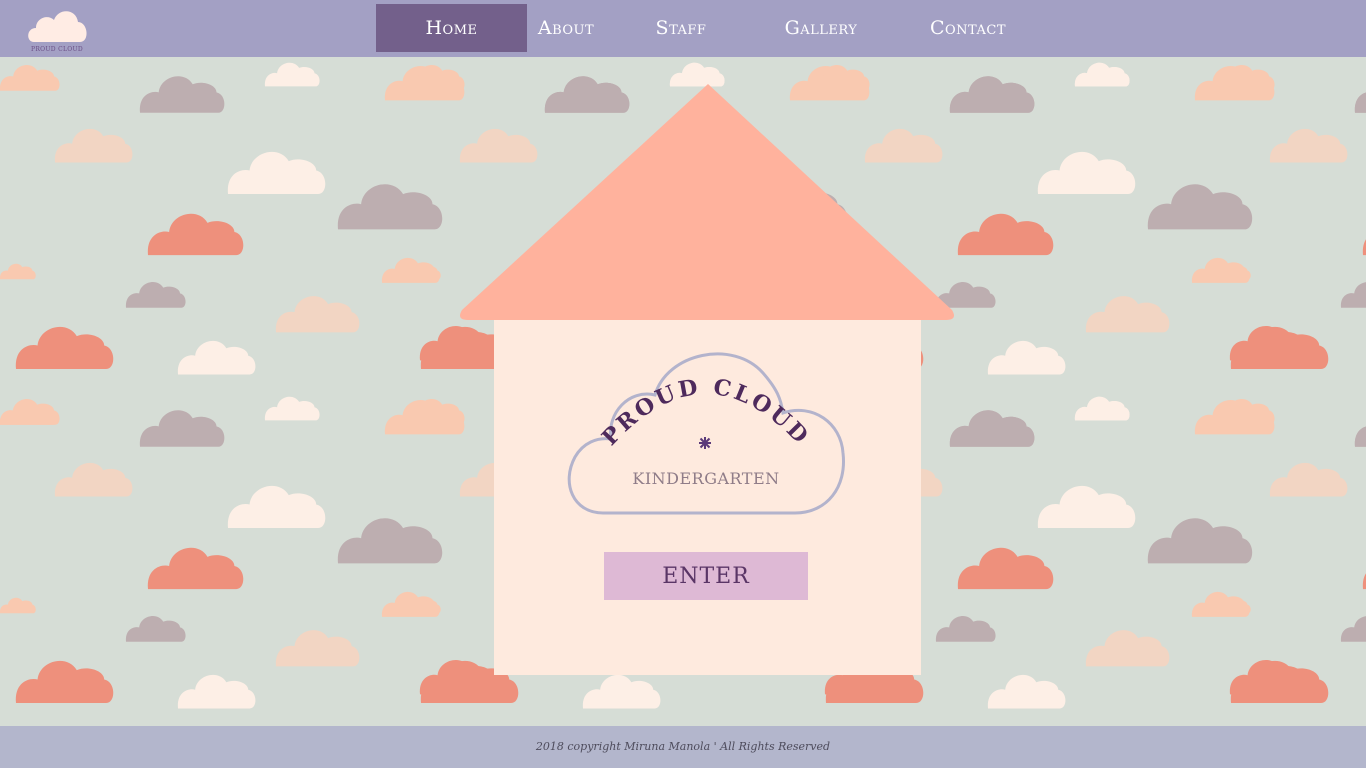 The height and width of the screenshot is (768, 1366). What do you see at coordinates (705, 443) in the screenshot?
I see `asterisk-icon` at bounding box center [705, 443].